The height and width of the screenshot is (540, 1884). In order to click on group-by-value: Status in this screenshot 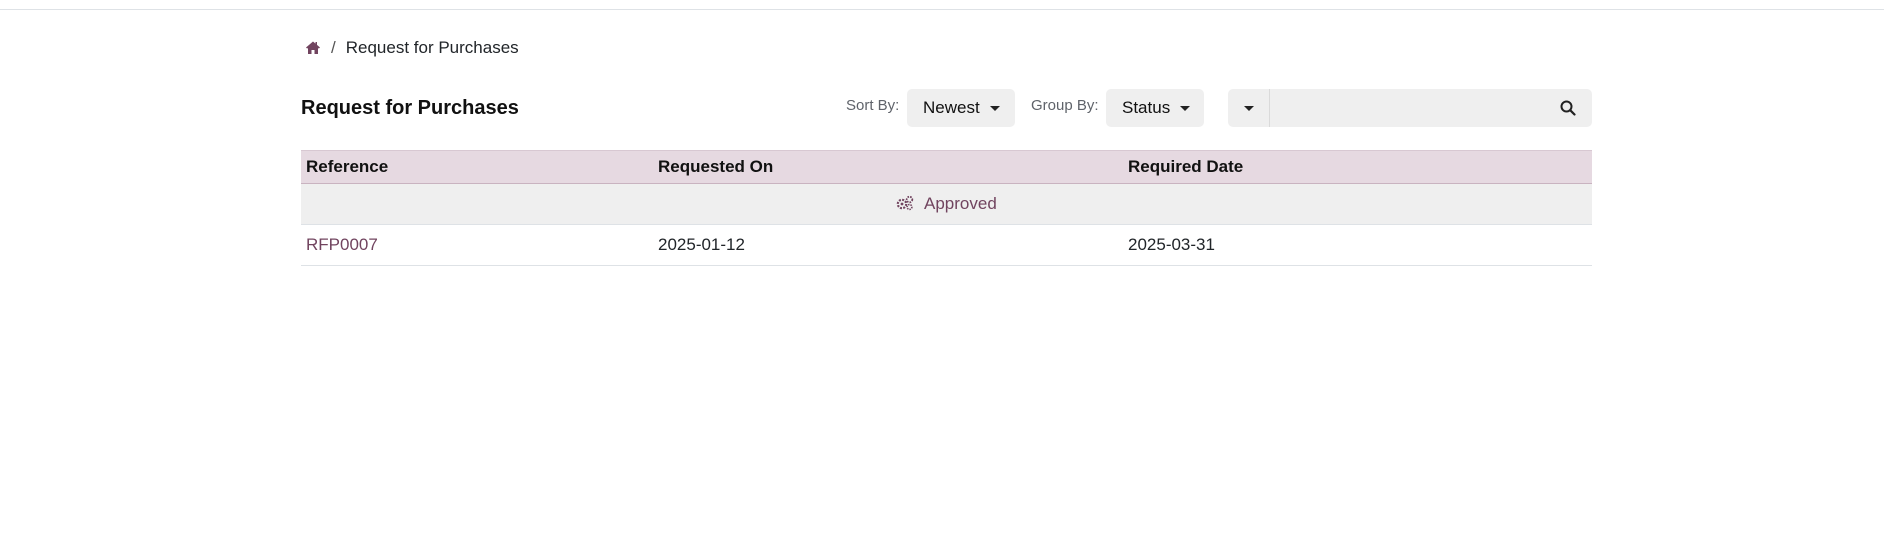, I will do `click(1146, 107)`.